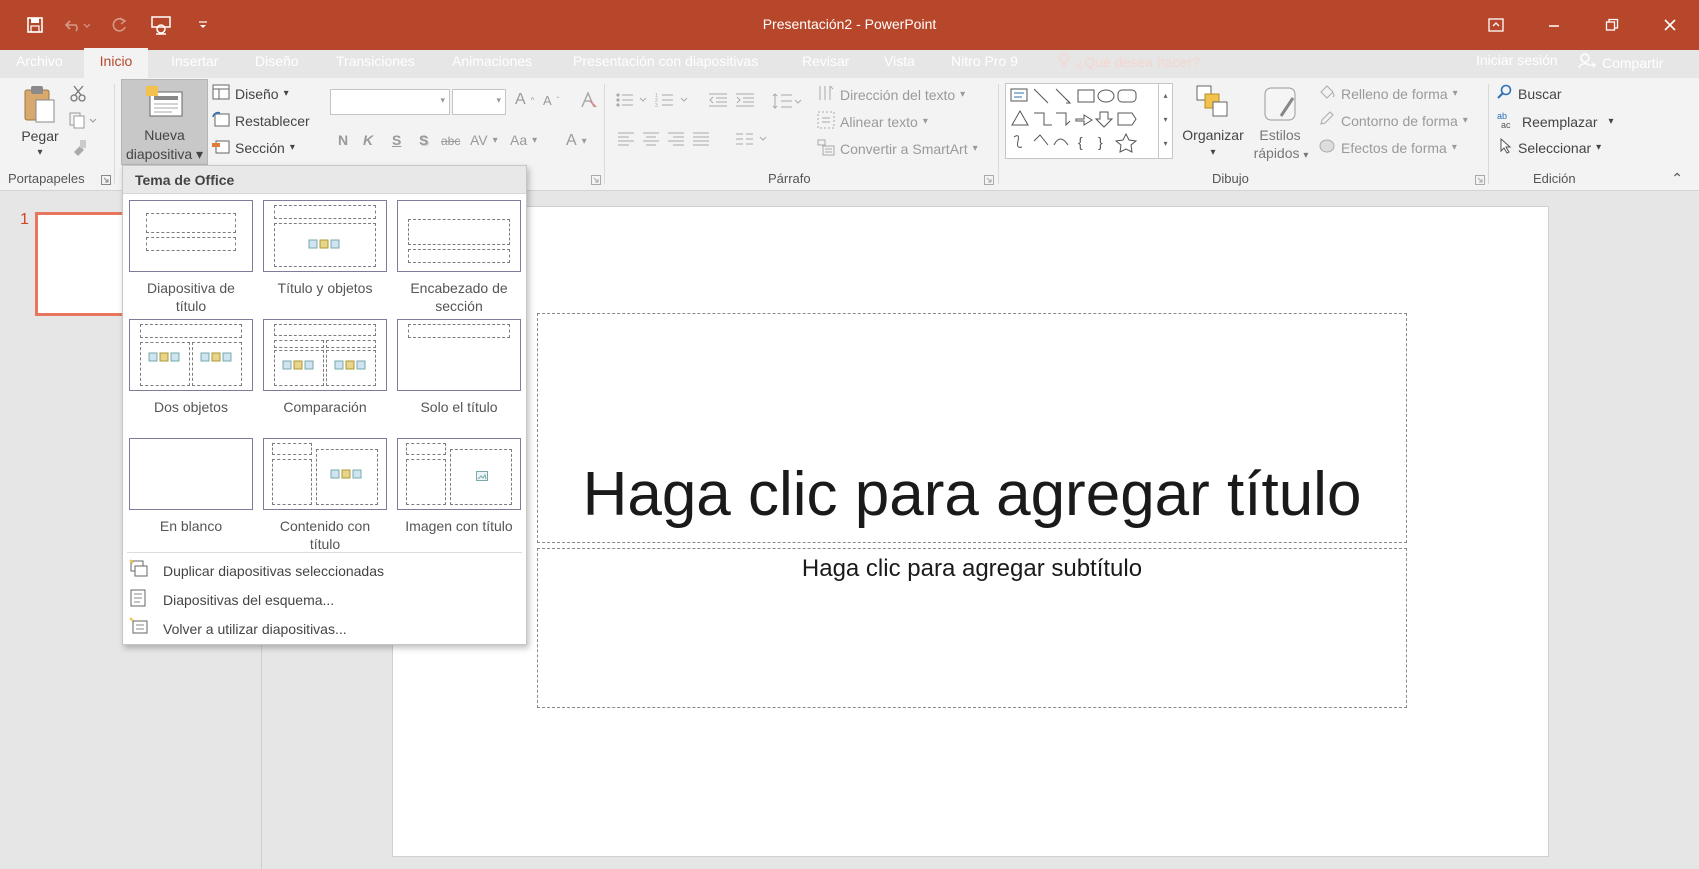 Image resolution: width=1699 pixels, height=869 pixels. I want to click on ribbon-display-options-icon, so click(1496, 25).